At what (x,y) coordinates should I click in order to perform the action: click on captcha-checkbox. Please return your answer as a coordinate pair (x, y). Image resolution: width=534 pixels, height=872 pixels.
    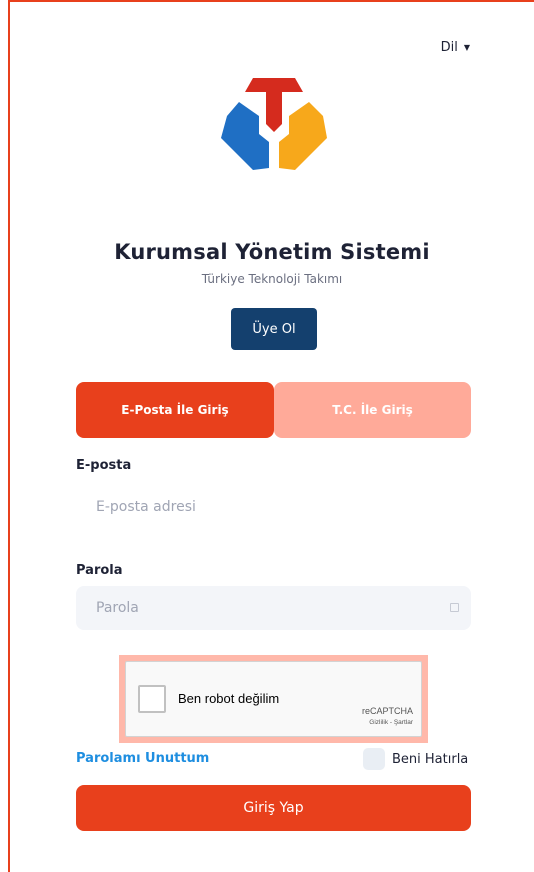
    Looking at the image, I should click on (152, 699).